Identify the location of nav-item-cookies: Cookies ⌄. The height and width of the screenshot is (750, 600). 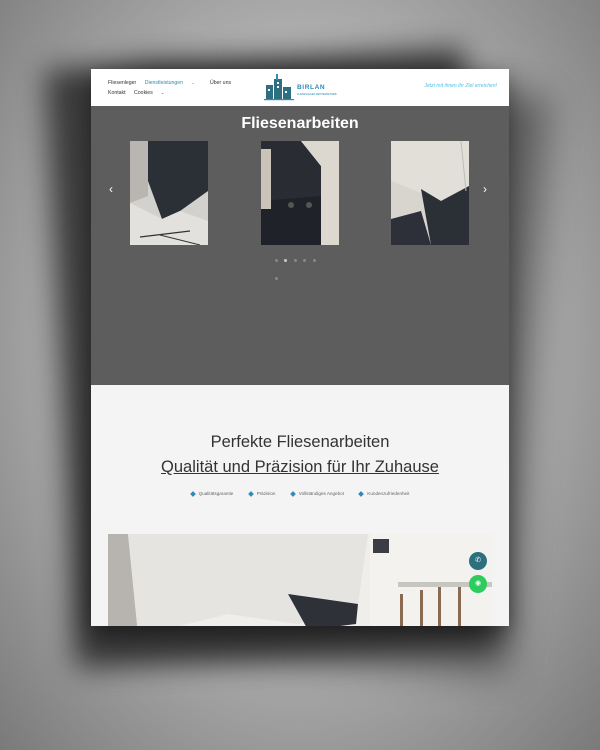
(152, 93).